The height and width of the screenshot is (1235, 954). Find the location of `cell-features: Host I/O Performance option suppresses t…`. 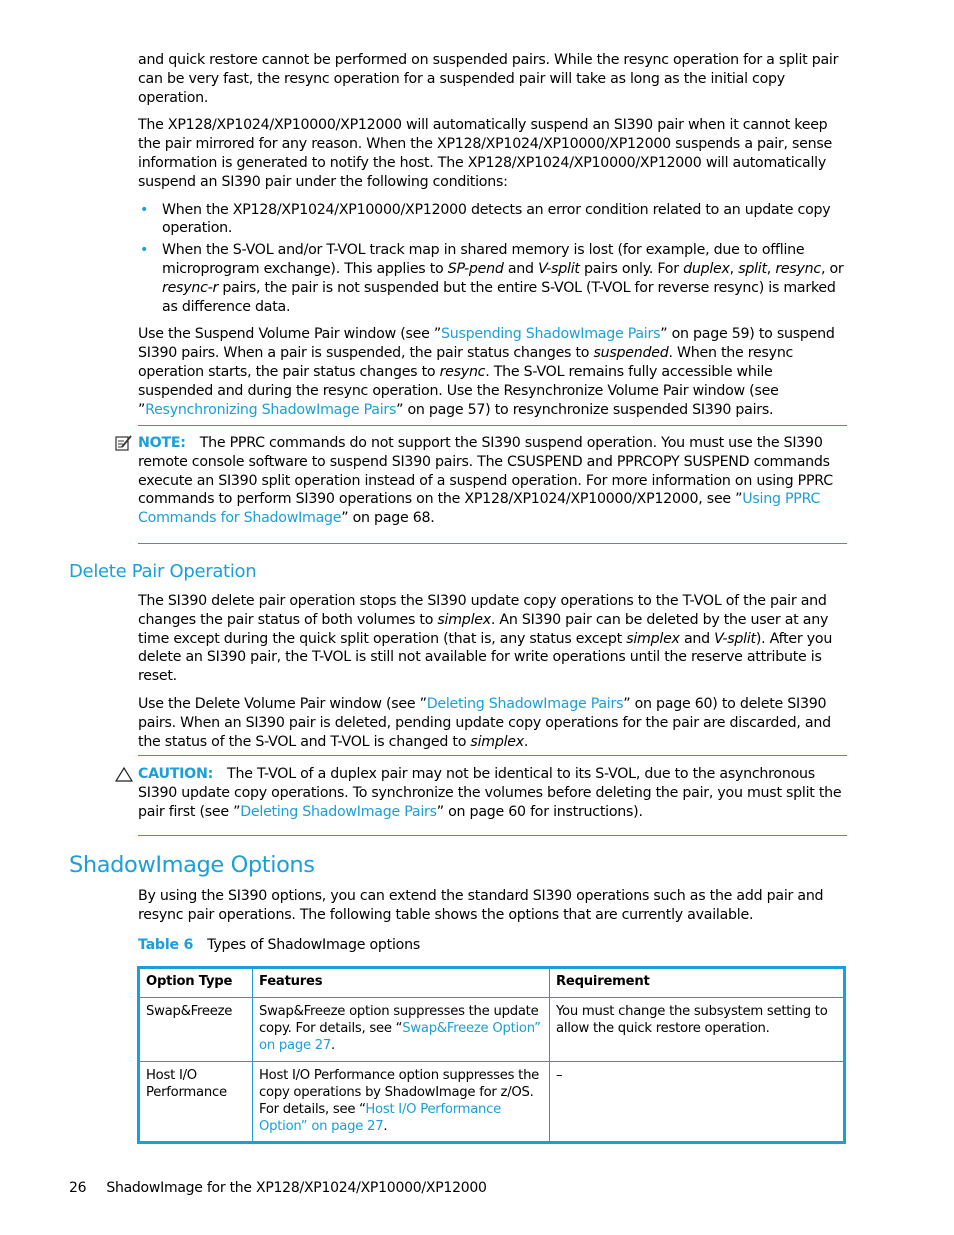

cell-features: Host I/O Performance option suppresses t… is located at coordinates (401, 1102).